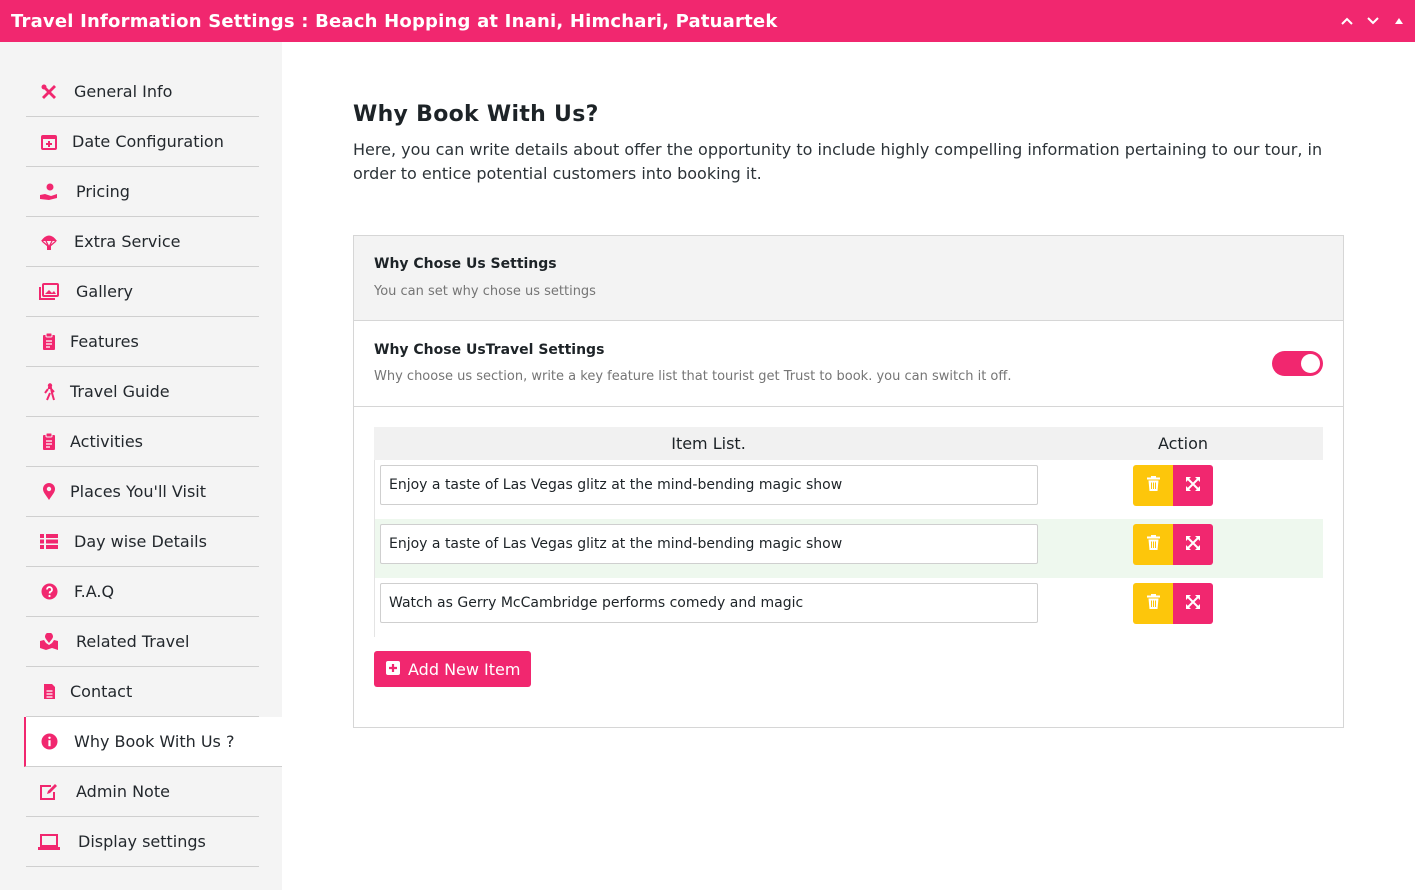 The image size is (1415, 890). What do you see at coordinates (142, 192) in the screenshot?
I see `sidebar-item-pricing: Pricing` at bounding box center [142, 192].